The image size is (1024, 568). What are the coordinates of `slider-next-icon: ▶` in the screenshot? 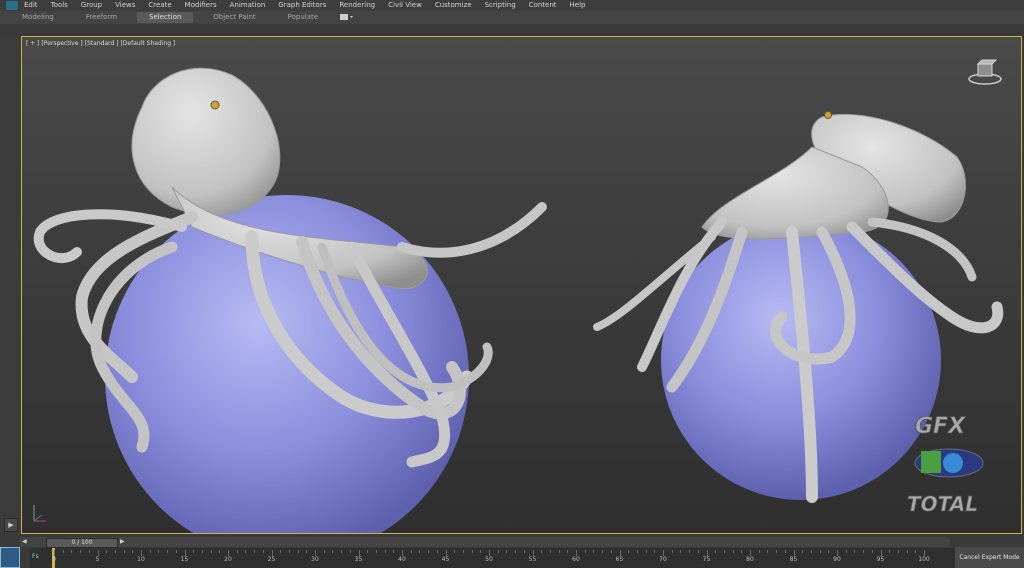 It's located at (122, 541).